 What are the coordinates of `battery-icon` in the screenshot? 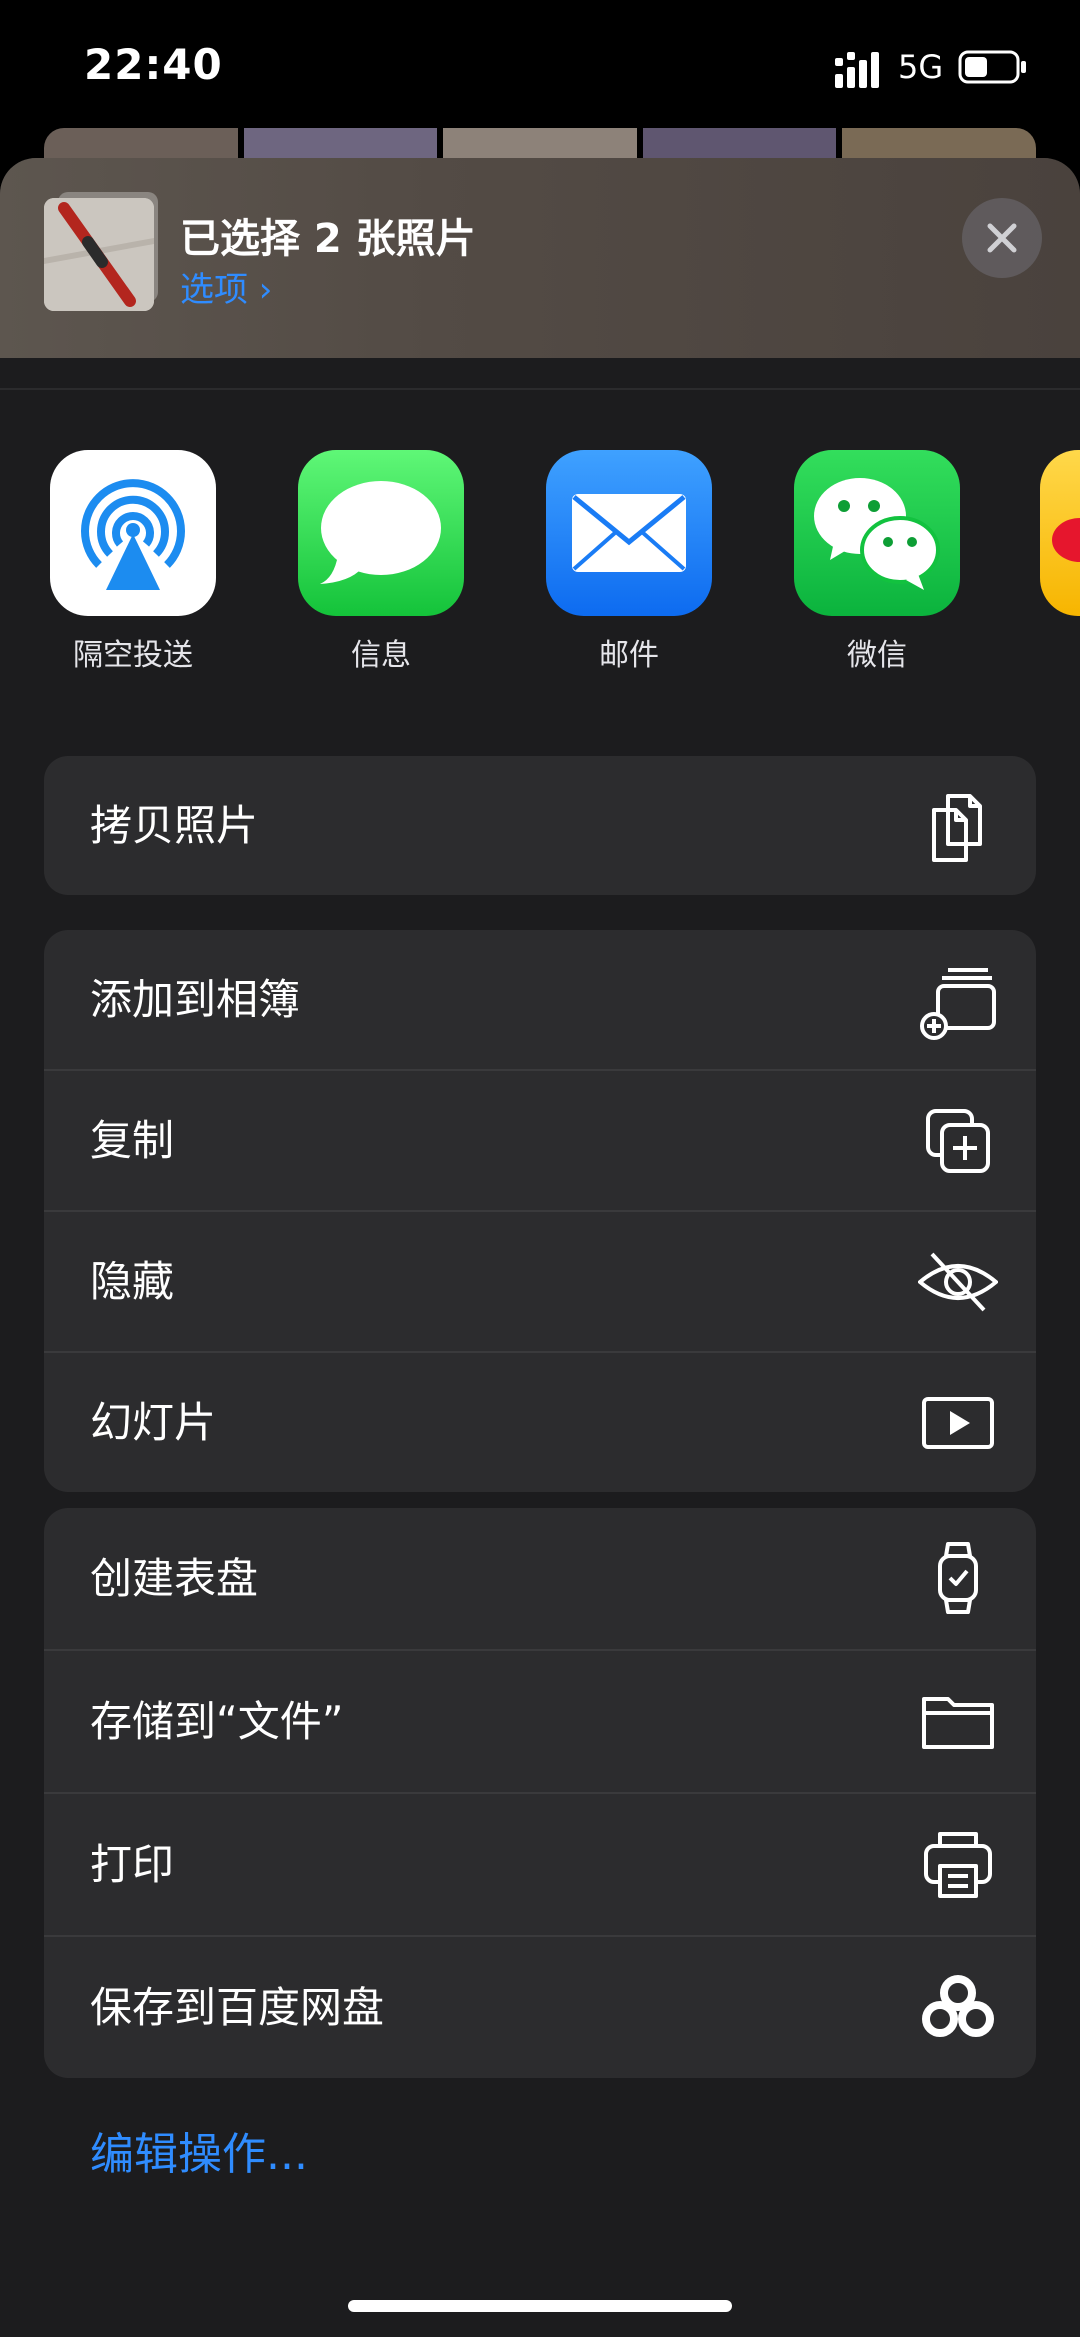 It's located at (992, 67).